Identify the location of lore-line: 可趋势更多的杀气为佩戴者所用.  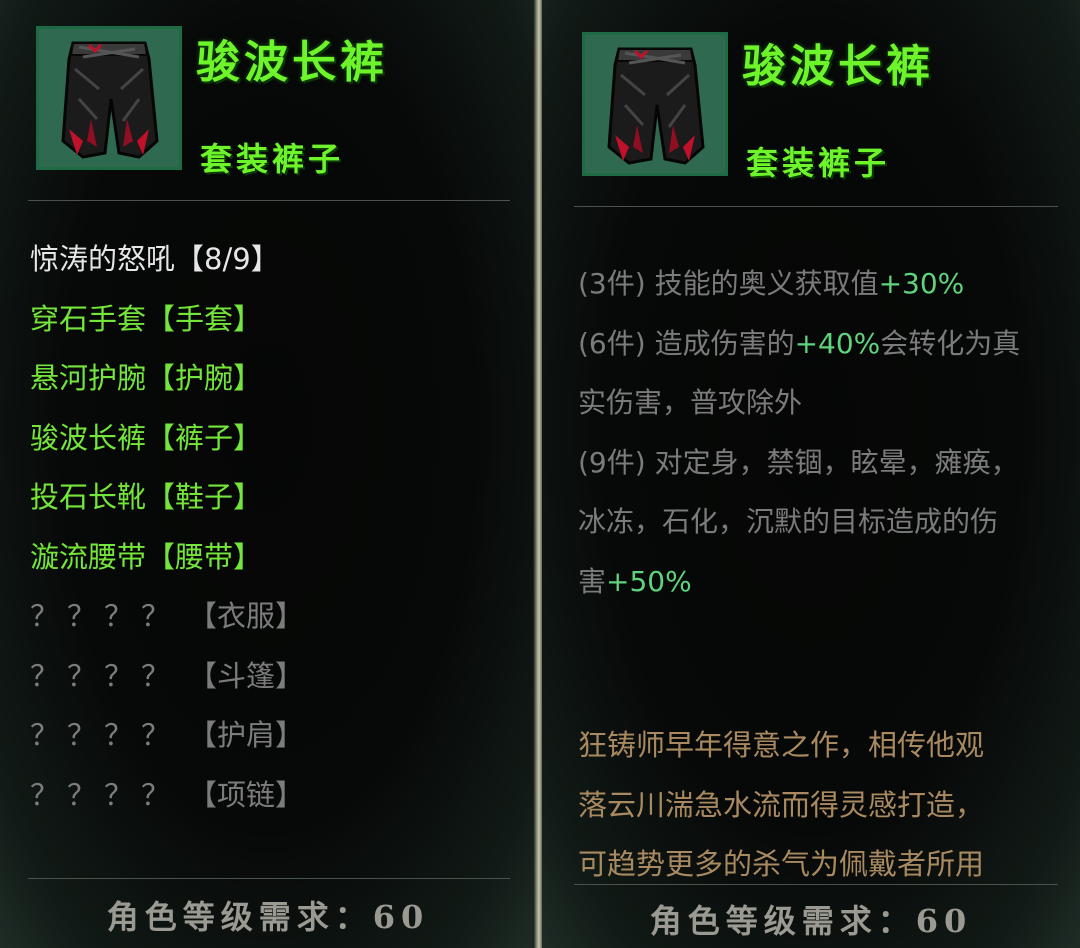
(781, 864).